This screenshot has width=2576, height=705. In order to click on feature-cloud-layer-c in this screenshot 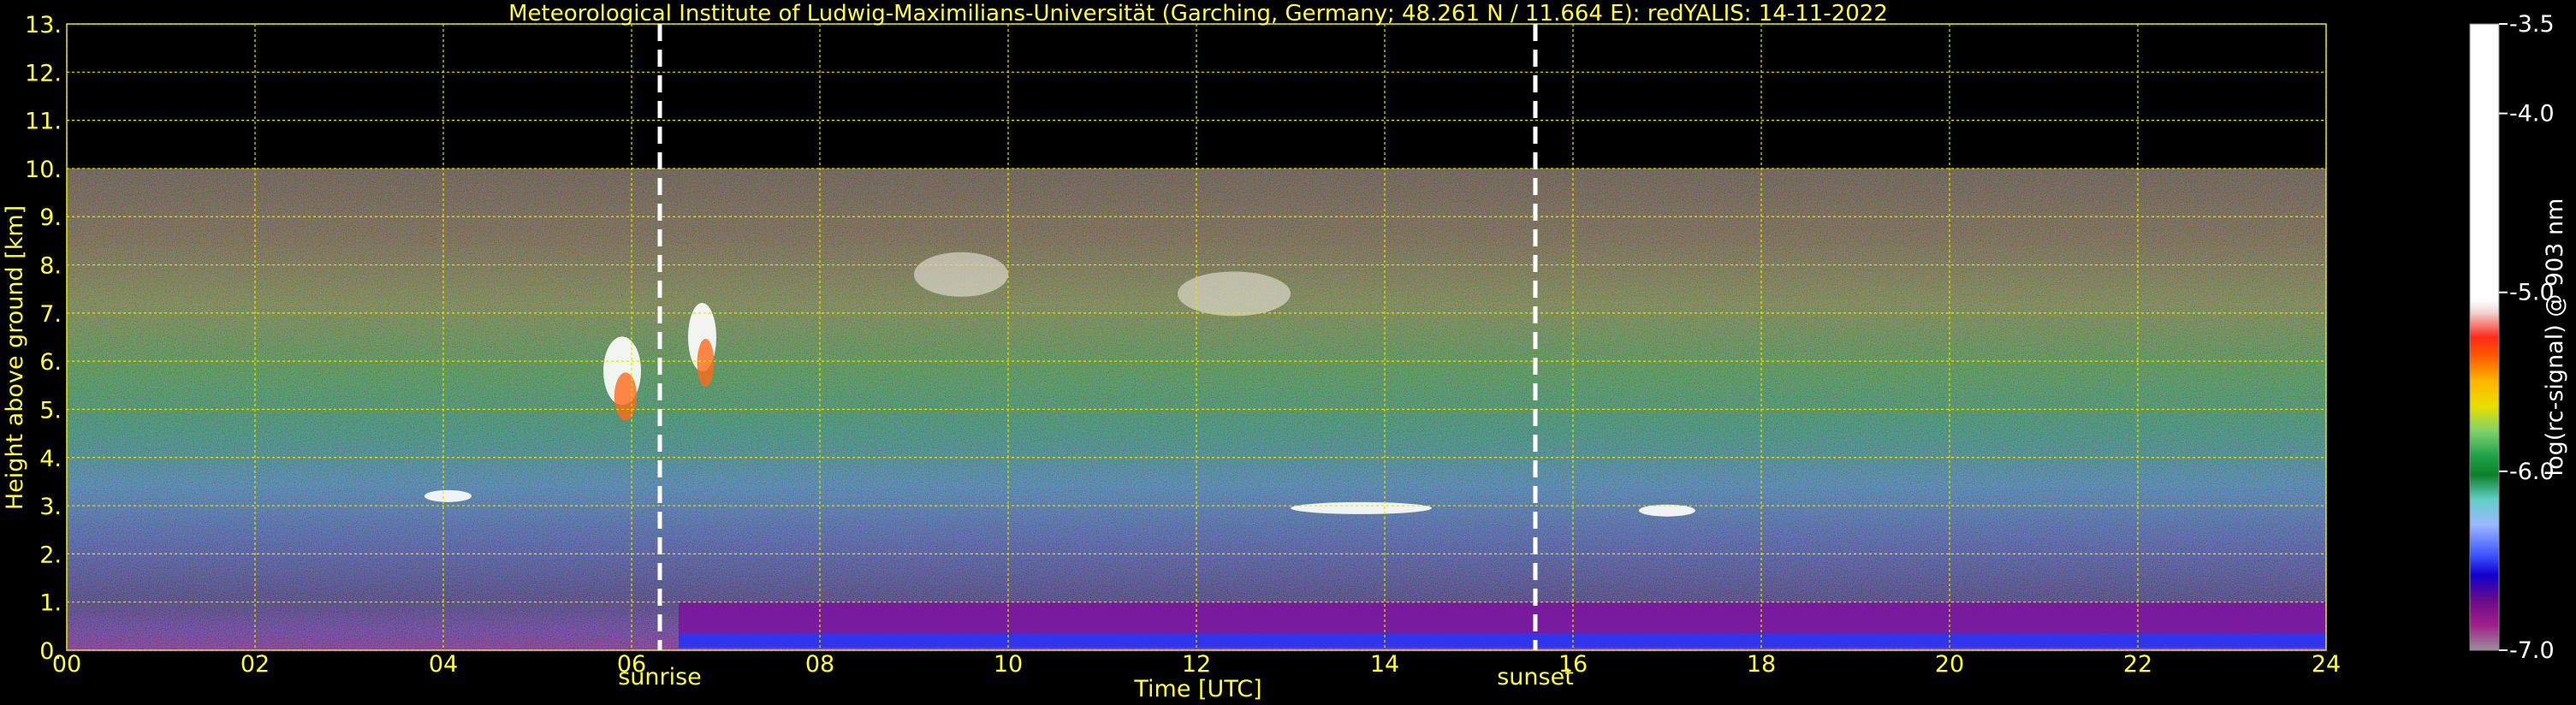, I will do `click(1667, 510)`.